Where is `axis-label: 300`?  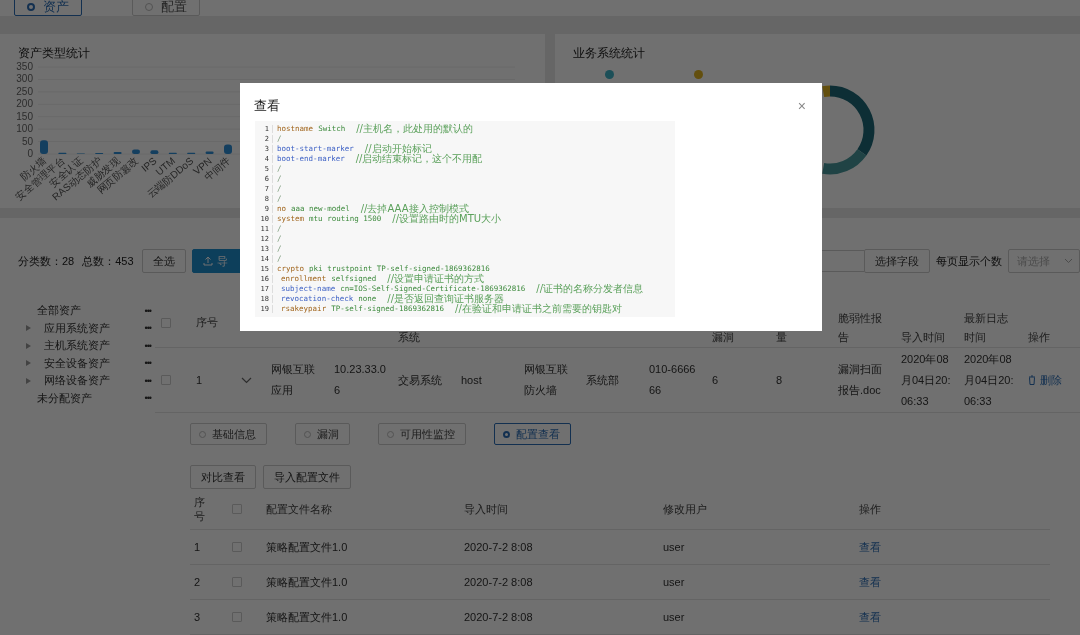 axis-label: 300 is located at coordinates (24, 79).